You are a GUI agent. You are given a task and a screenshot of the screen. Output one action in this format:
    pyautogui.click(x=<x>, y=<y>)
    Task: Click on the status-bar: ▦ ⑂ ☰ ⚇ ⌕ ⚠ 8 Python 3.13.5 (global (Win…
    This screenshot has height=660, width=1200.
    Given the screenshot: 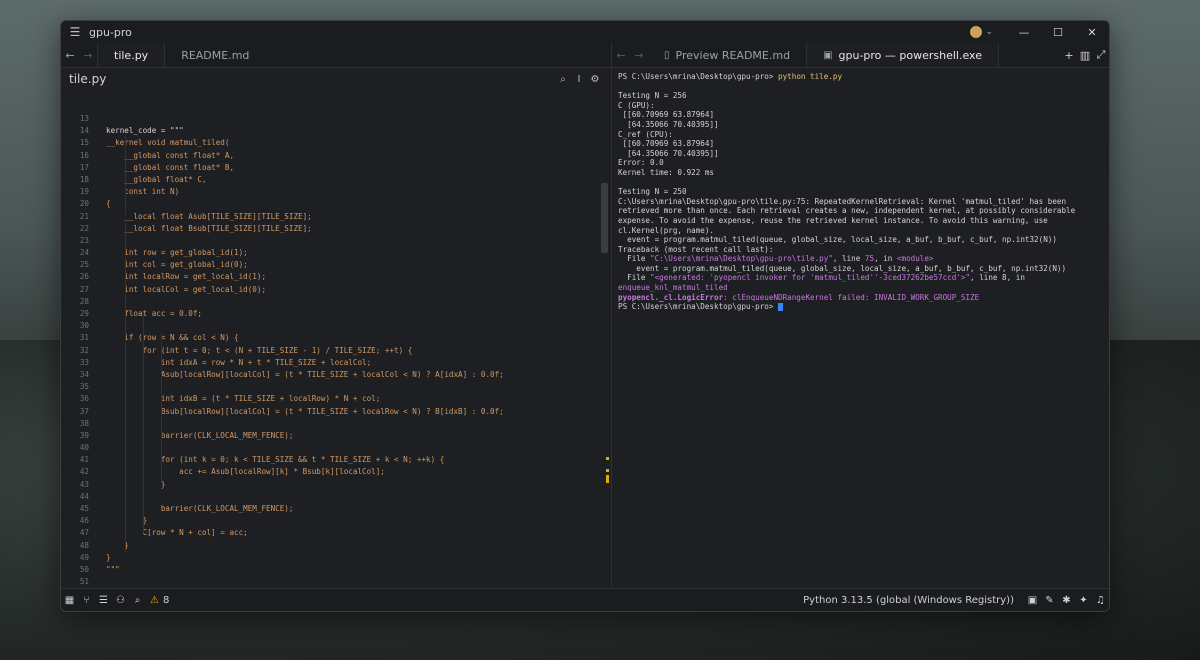 What is the action you would take?
    pyautogui.click(x=585, y=599)
    